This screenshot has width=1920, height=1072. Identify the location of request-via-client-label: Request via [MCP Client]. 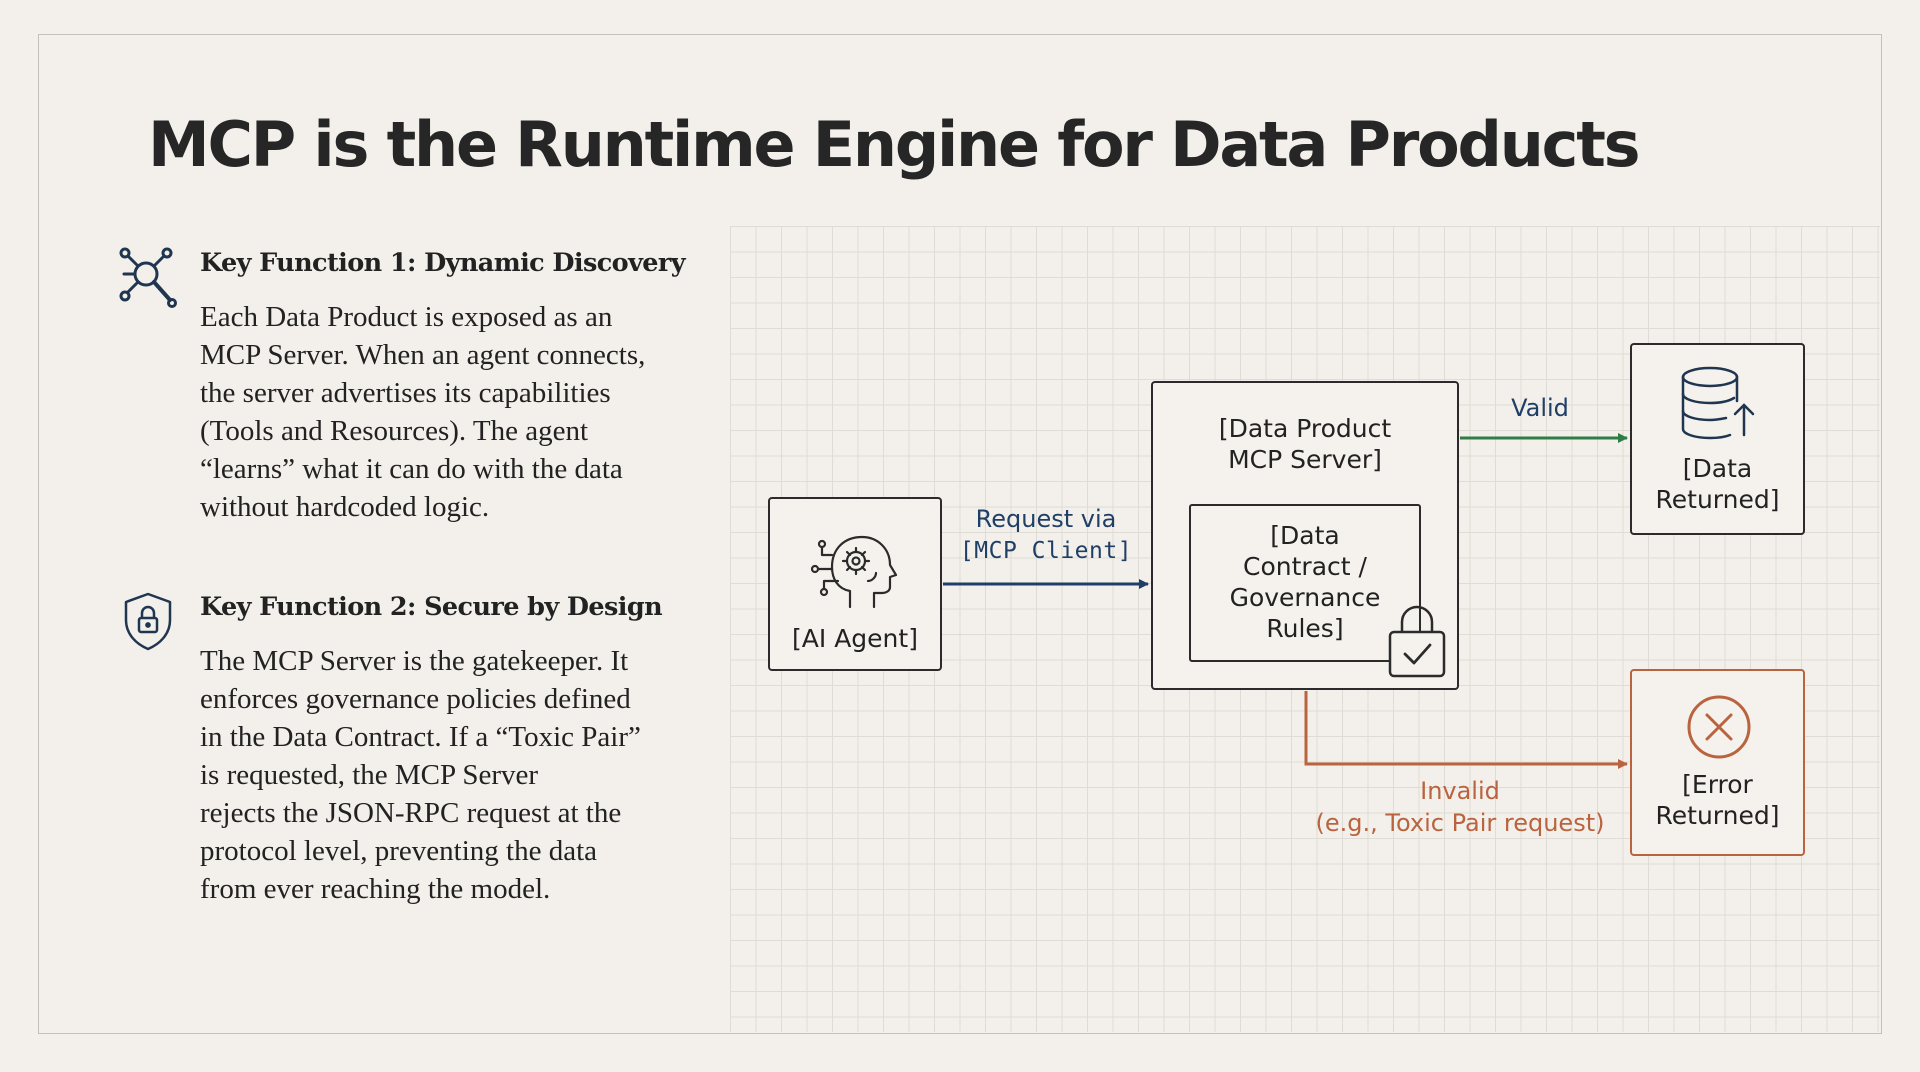
(1046, 534).